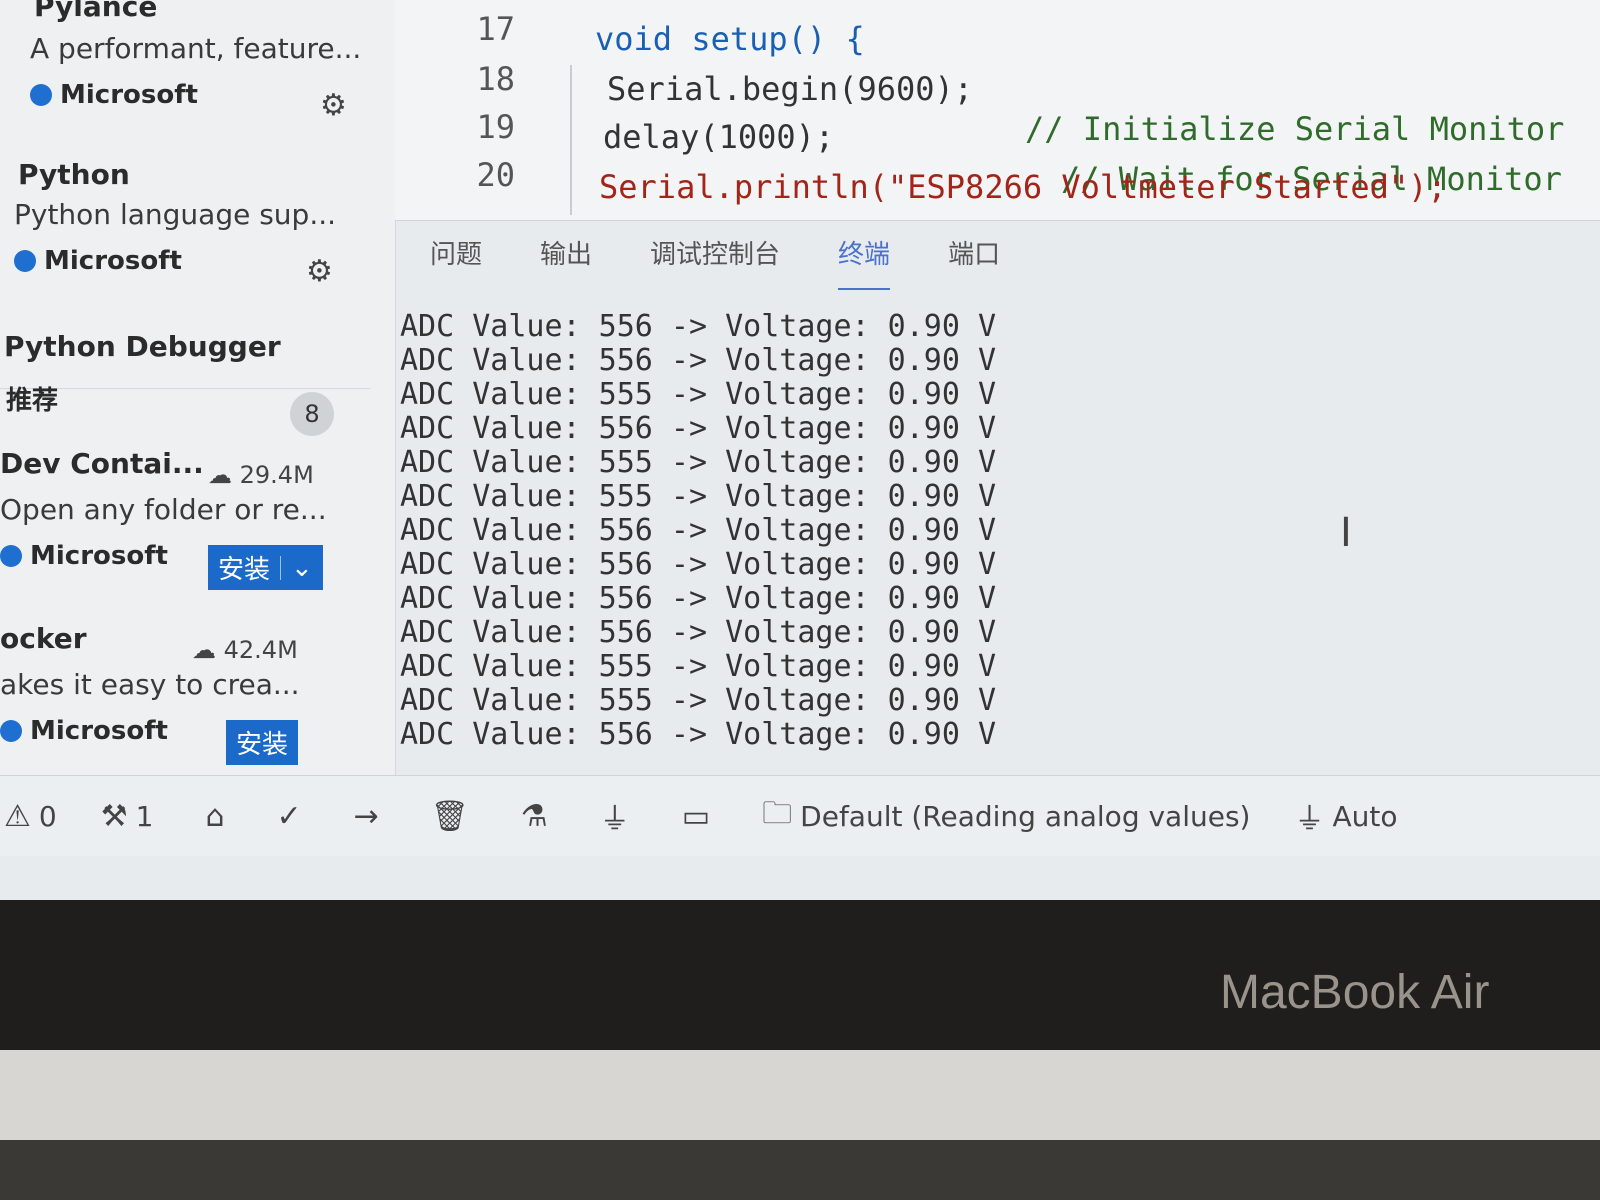 The image size is (1600, 1200). I want to click on line-number: 18, so click(495, 79).